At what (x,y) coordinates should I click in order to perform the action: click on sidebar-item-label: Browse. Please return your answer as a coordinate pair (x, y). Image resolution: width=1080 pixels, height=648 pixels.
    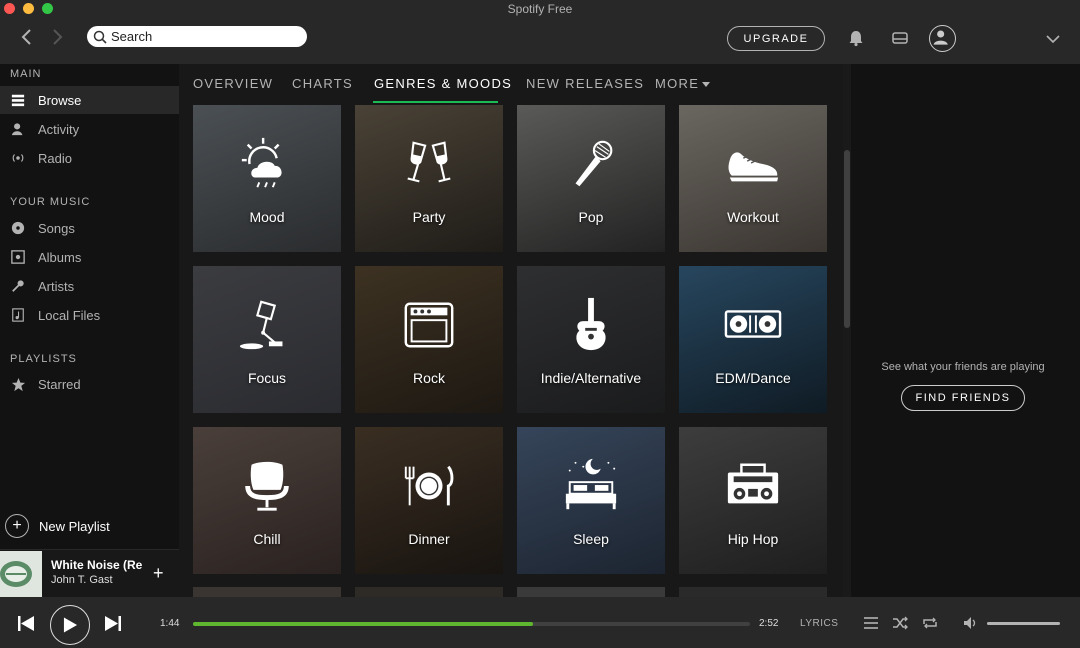
    Looking at the image, I should click on (60, 100).